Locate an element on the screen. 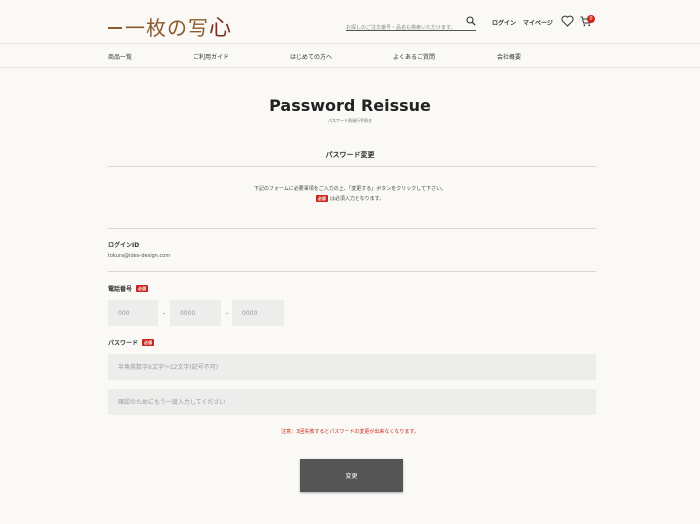 The image size is (700, 524). search-bar is located at coordinates (411, 24).